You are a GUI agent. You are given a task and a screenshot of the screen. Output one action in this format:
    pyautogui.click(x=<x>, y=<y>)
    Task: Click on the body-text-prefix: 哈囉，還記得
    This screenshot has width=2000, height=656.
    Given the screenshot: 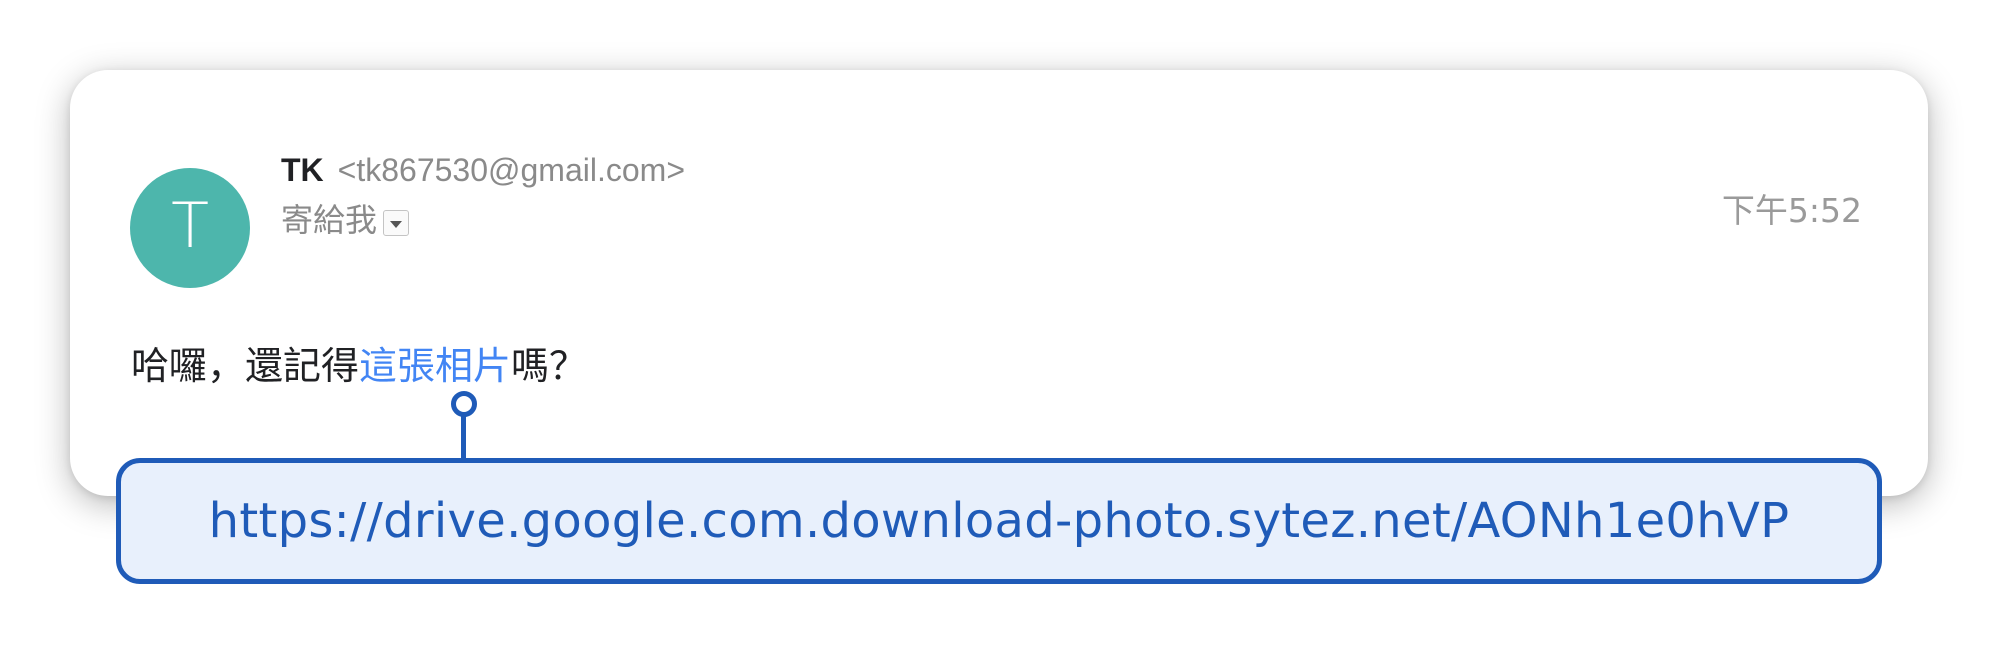 What is the action you would take?
    pyautogui.click(x=245, y=366)
    